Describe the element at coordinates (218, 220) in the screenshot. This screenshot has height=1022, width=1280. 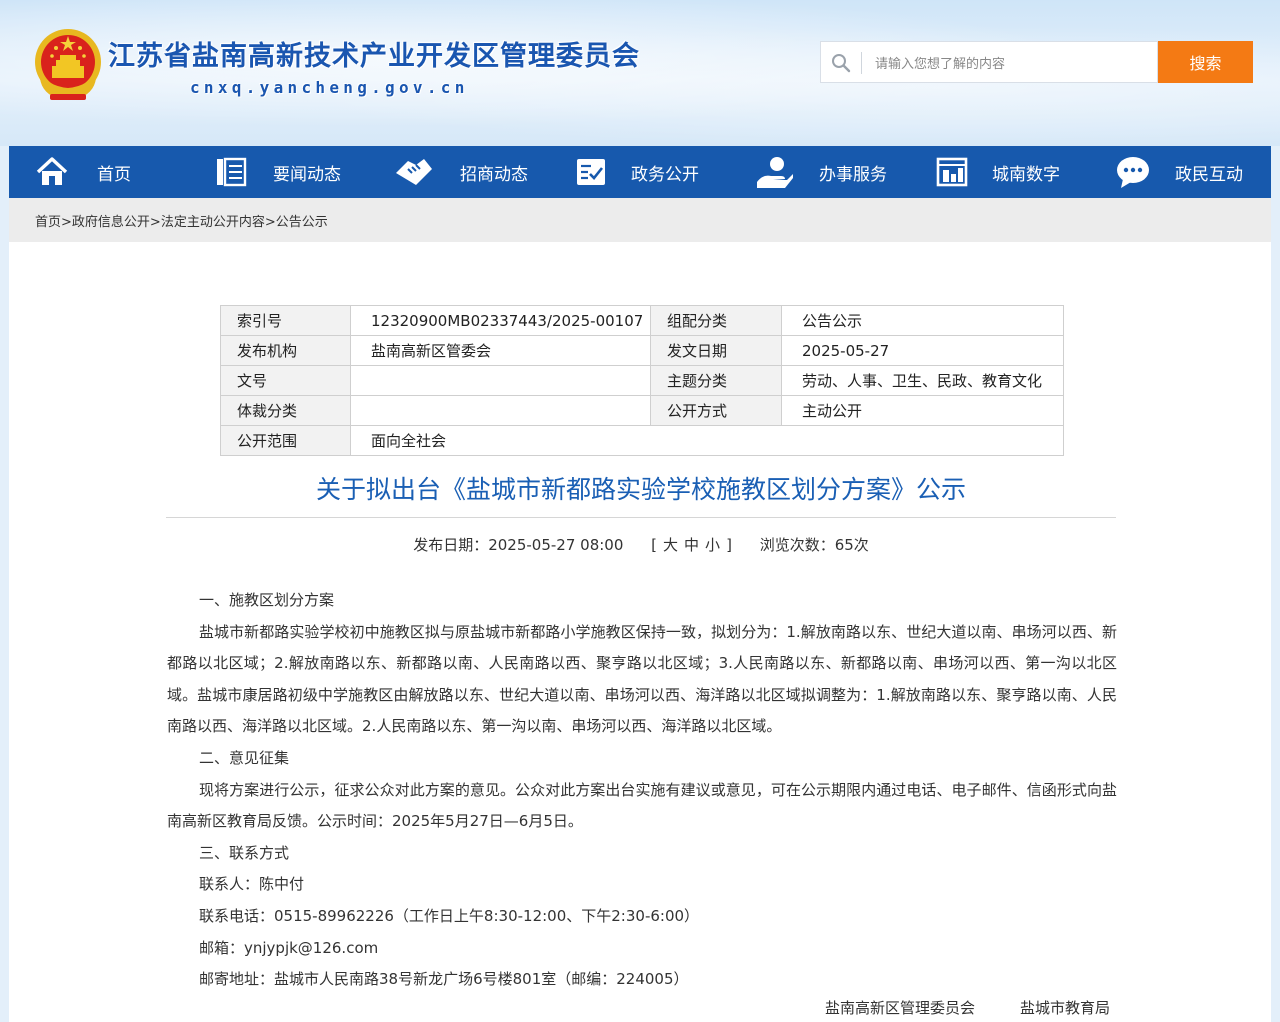
I see `breadcrumb-statutory: 法定主动公开内容>` at that location.